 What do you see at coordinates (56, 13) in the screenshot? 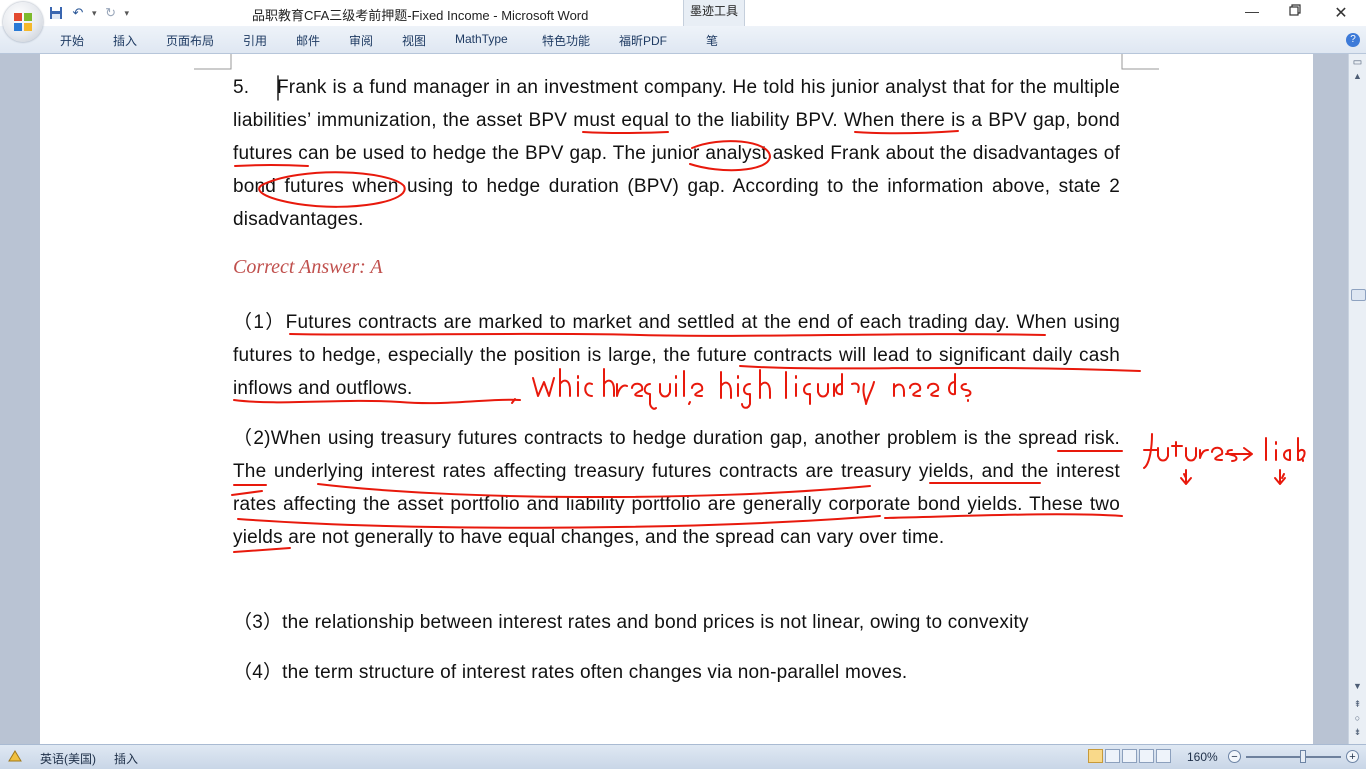
I see `save-icon` at bounding box center [56, 13].